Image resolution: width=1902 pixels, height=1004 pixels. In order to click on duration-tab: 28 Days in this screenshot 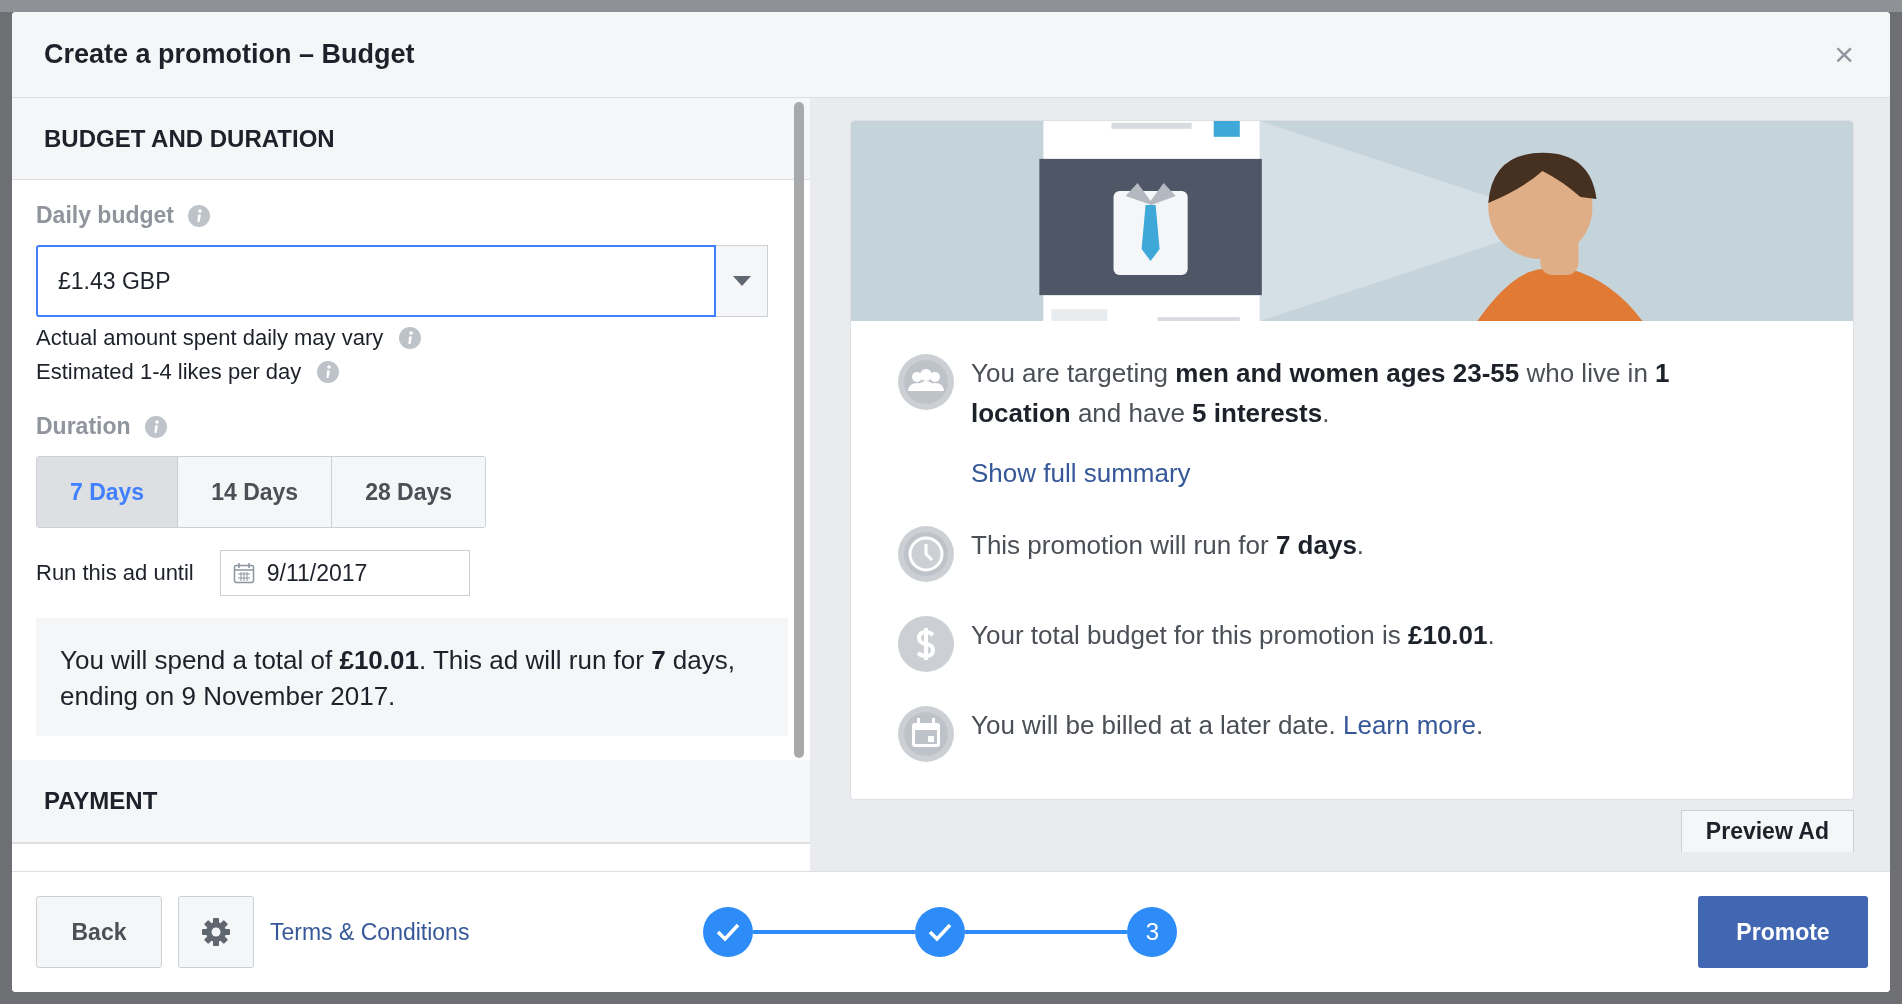, I will do `click(408, 492)`.